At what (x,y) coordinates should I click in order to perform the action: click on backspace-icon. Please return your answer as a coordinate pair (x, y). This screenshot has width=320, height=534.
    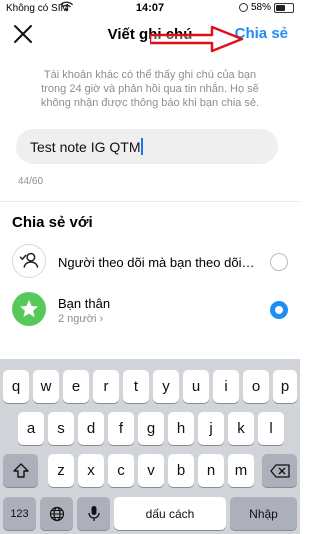
    Looking at the image, I should click on (279, 470).